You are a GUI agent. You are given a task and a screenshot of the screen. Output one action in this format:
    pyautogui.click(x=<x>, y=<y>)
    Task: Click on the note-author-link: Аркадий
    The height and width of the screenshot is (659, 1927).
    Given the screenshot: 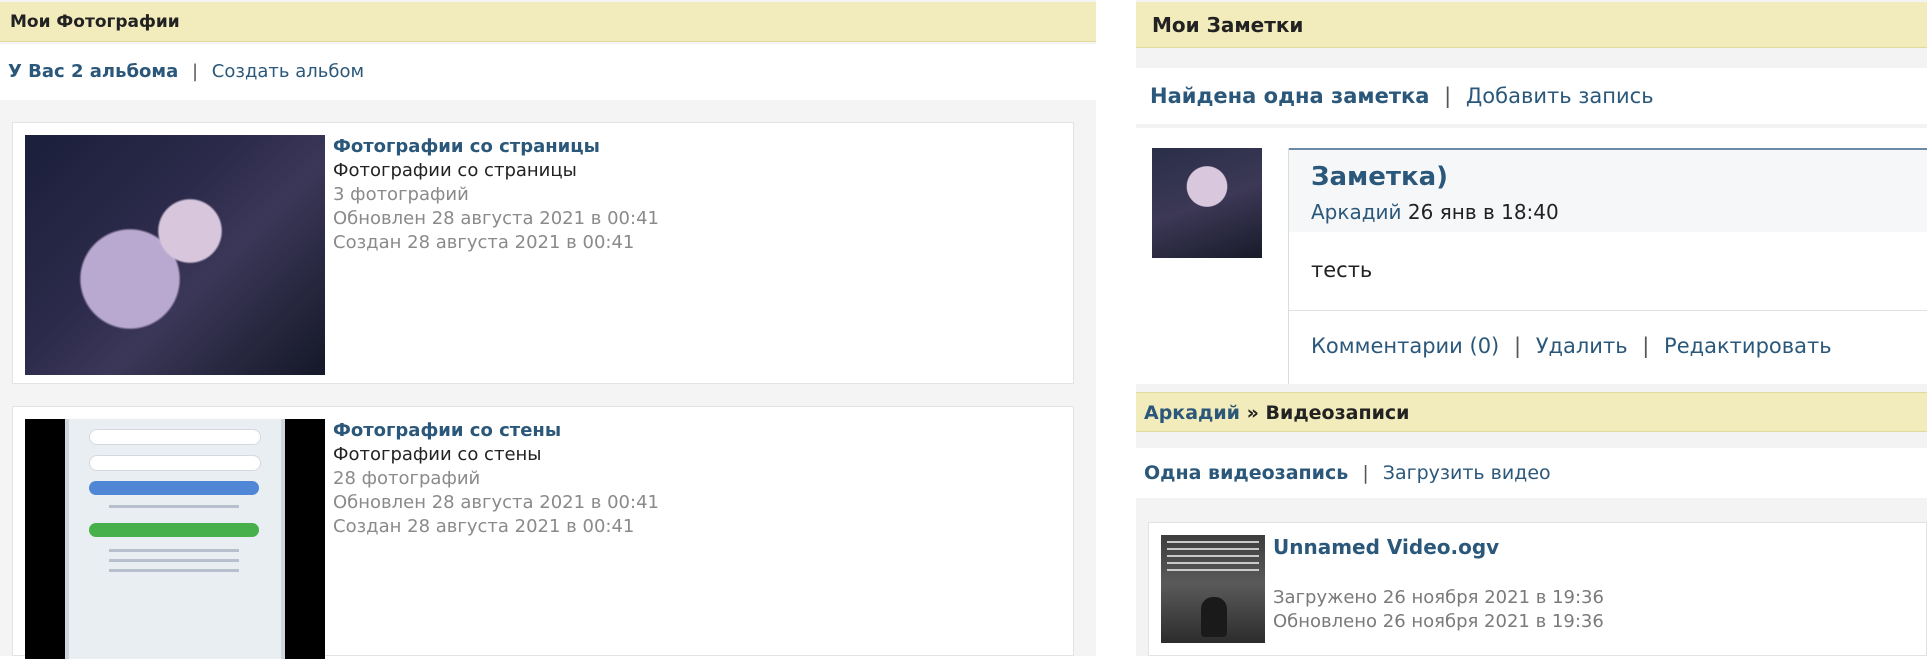 What is the action you would take?
    pyautogui.click(x=1356, y=212)
    